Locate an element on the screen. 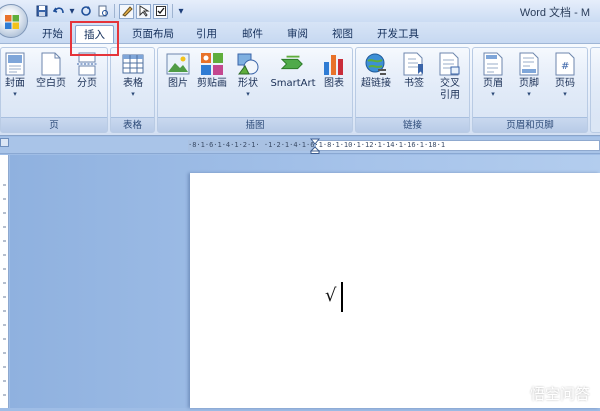 The width and height of the screenshot is (600, 411). group-links: 超链接 书签 交叉 引用 链接 is located at coordinates (412, 90).